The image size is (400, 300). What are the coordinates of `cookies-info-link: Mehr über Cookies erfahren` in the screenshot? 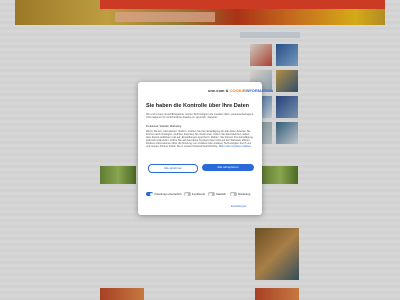 It's located at (235, 146).